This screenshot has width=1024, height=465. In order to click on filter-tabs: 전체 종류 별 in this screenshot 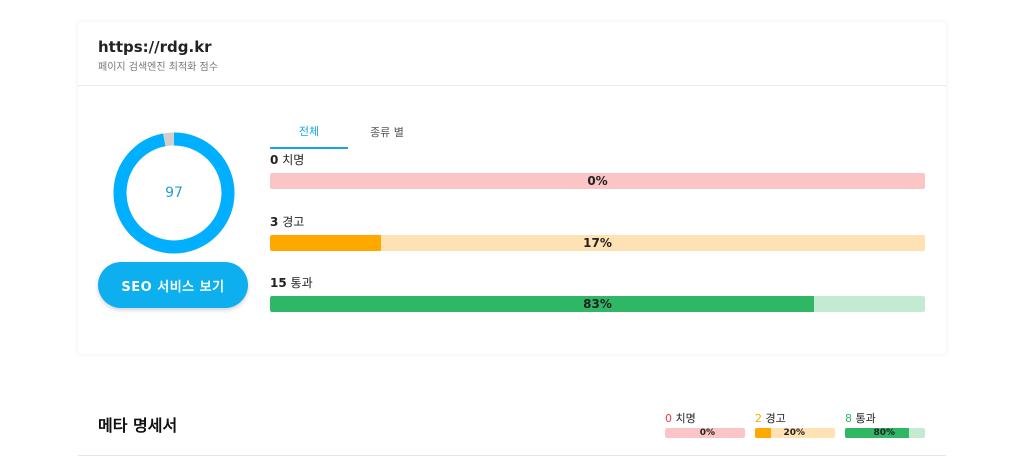, I will do `click(348, 131)`.